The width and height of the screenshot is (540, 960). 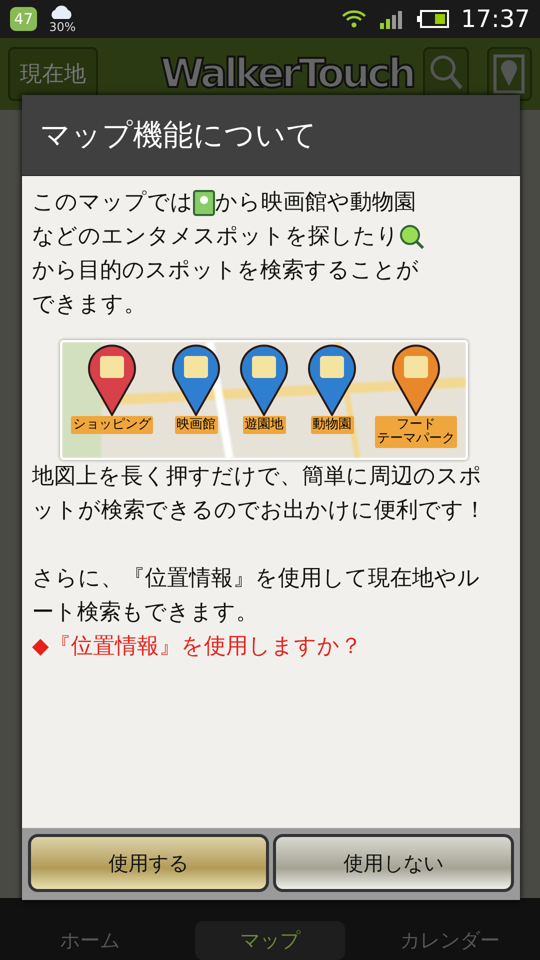 I want to click on category-label: 映画館, so click(x=196, y=425).